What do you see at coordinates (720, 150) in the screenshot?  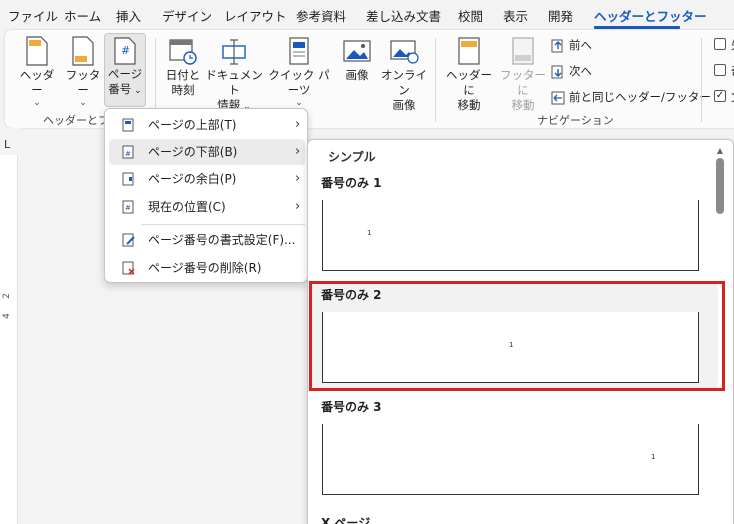 I see `scroll-up-icon: ▲` at bounding box center [720, 150].